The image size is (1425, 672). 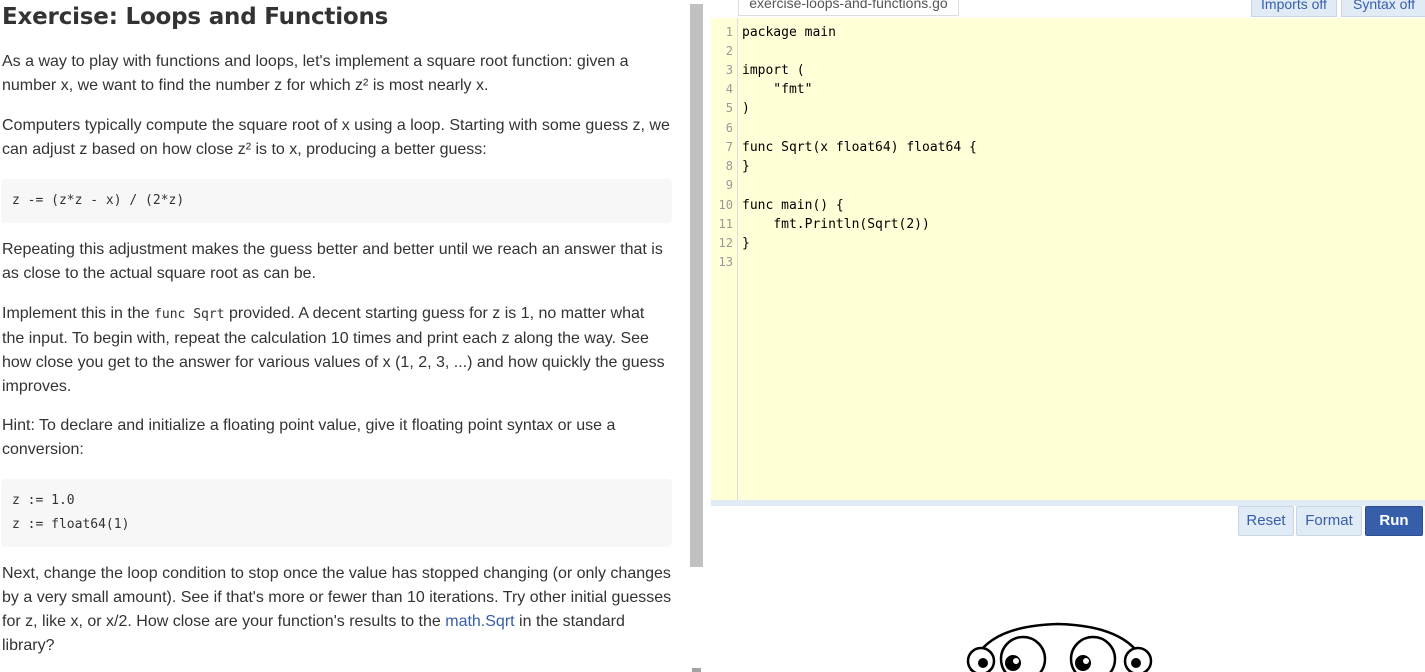 I want to click on line-number-gutter: 1 2 3 4 5 6 7 8 9 10 11 12 13, so click(x=724, y=259).